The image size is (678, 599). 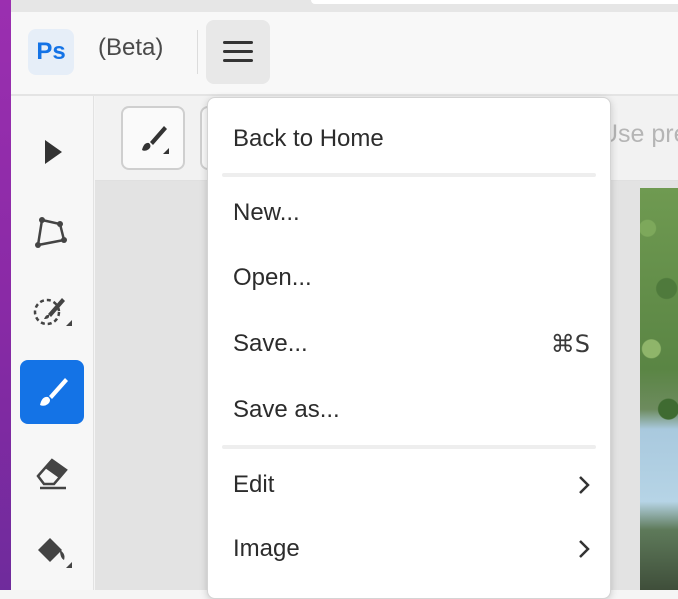 I want to click on lasso-tool, so click(x=52, y=232).